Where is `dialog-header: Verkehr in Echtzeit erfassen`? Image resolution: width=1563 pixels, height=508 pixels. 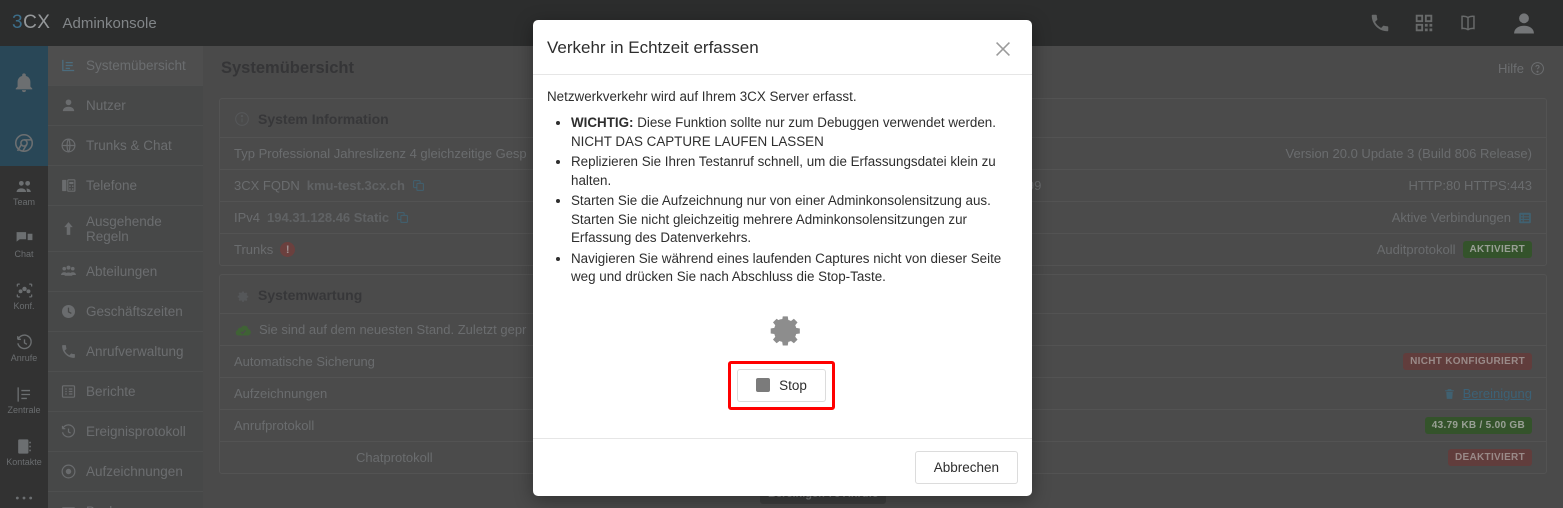 dialog-header: Verkehr in Echtzeit erfassen is located at coordinates (782, 47).